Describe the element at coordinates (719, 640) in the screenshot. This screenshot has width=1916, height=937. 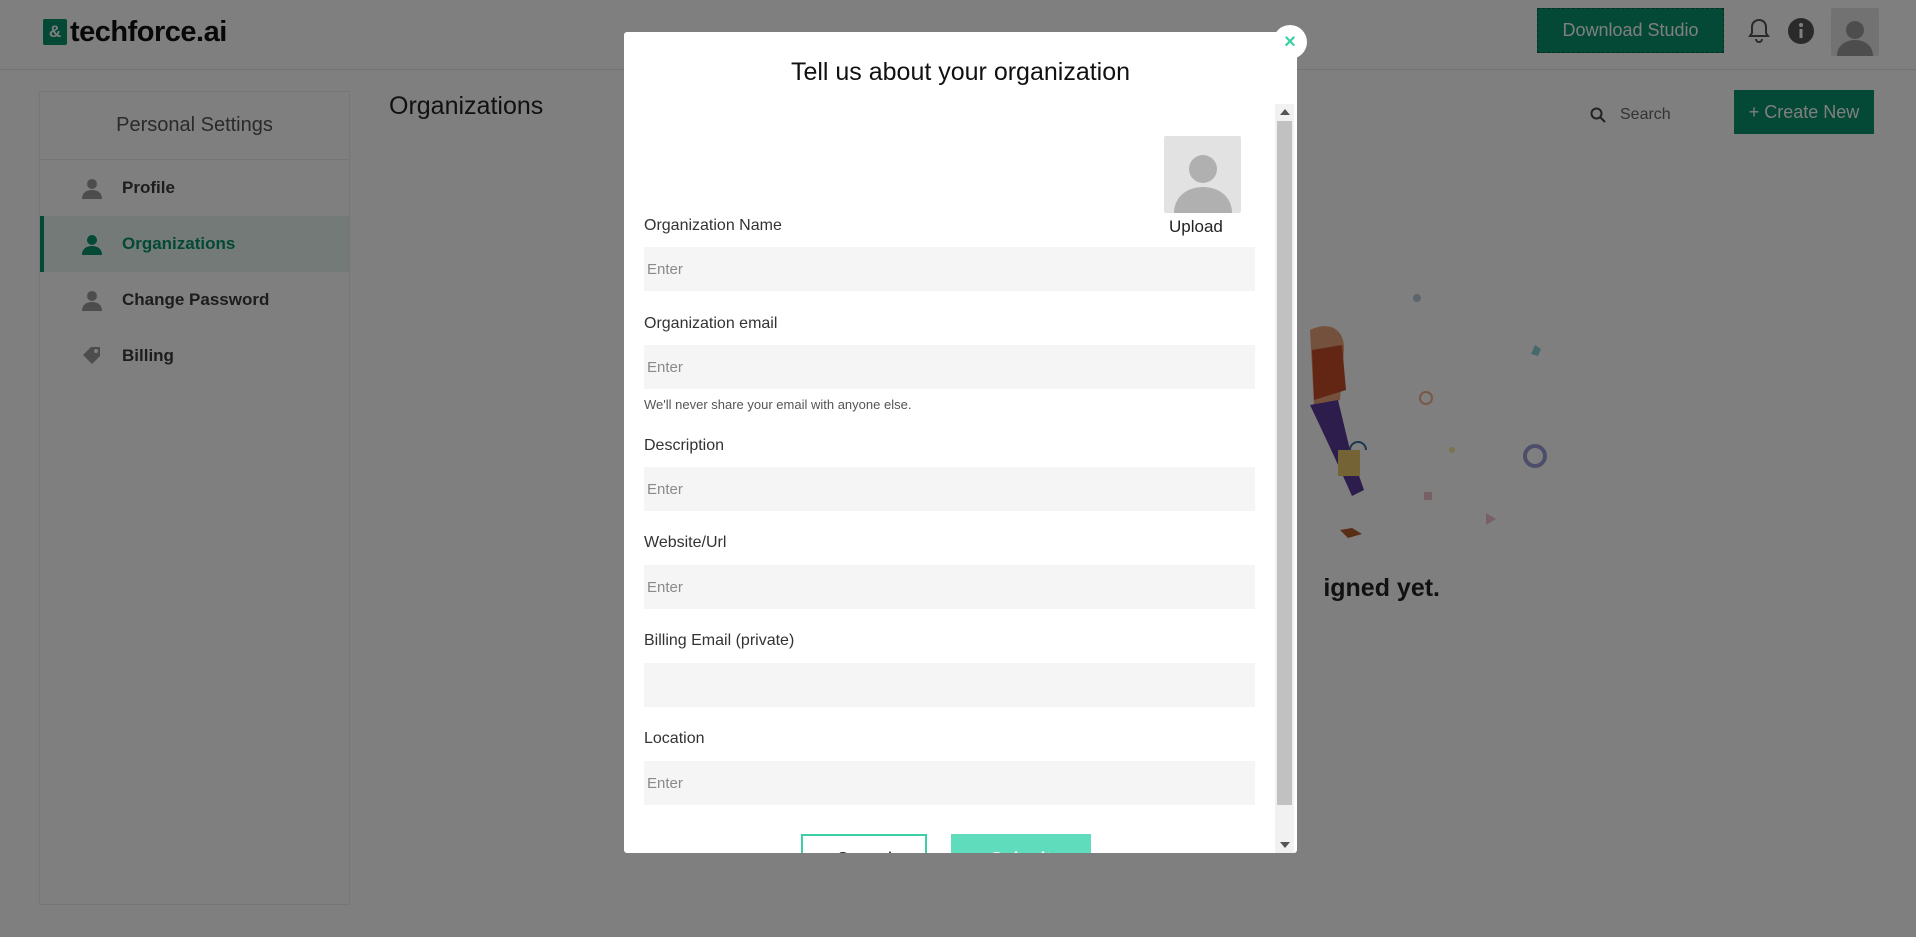
I see `billing-email-label: Billing Email (private)` at that location.